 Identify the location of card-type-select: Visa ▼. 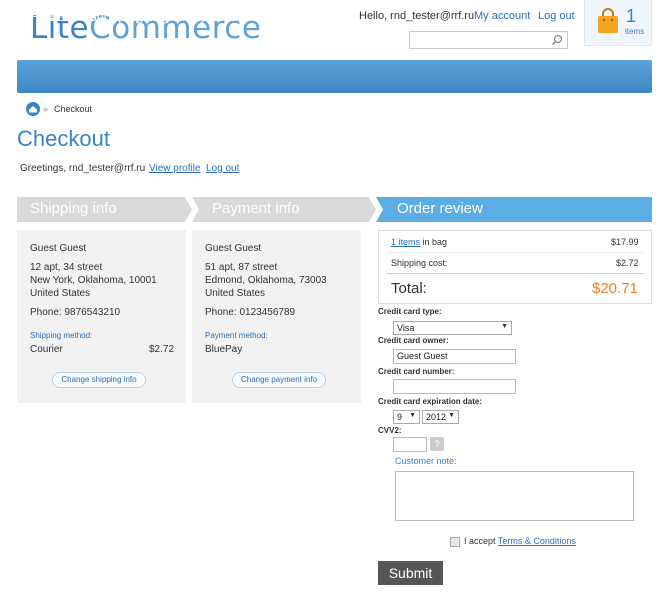
(452, 328).